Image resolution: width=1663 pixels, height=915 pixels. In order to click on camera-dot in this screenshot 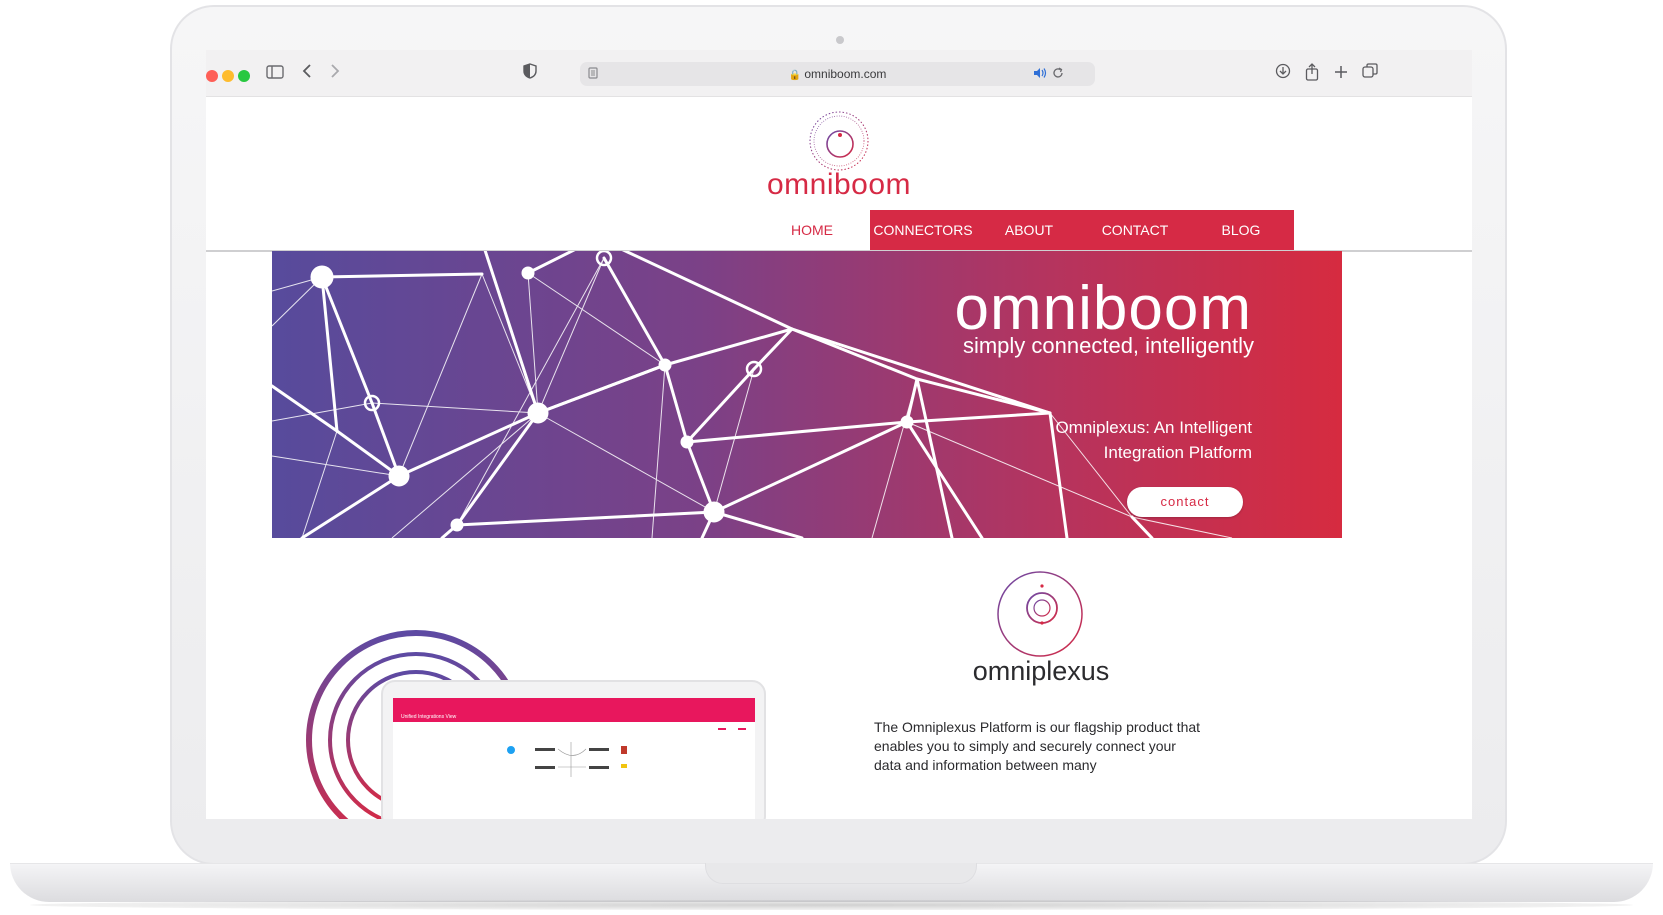, I will do `click(840, 40)`.